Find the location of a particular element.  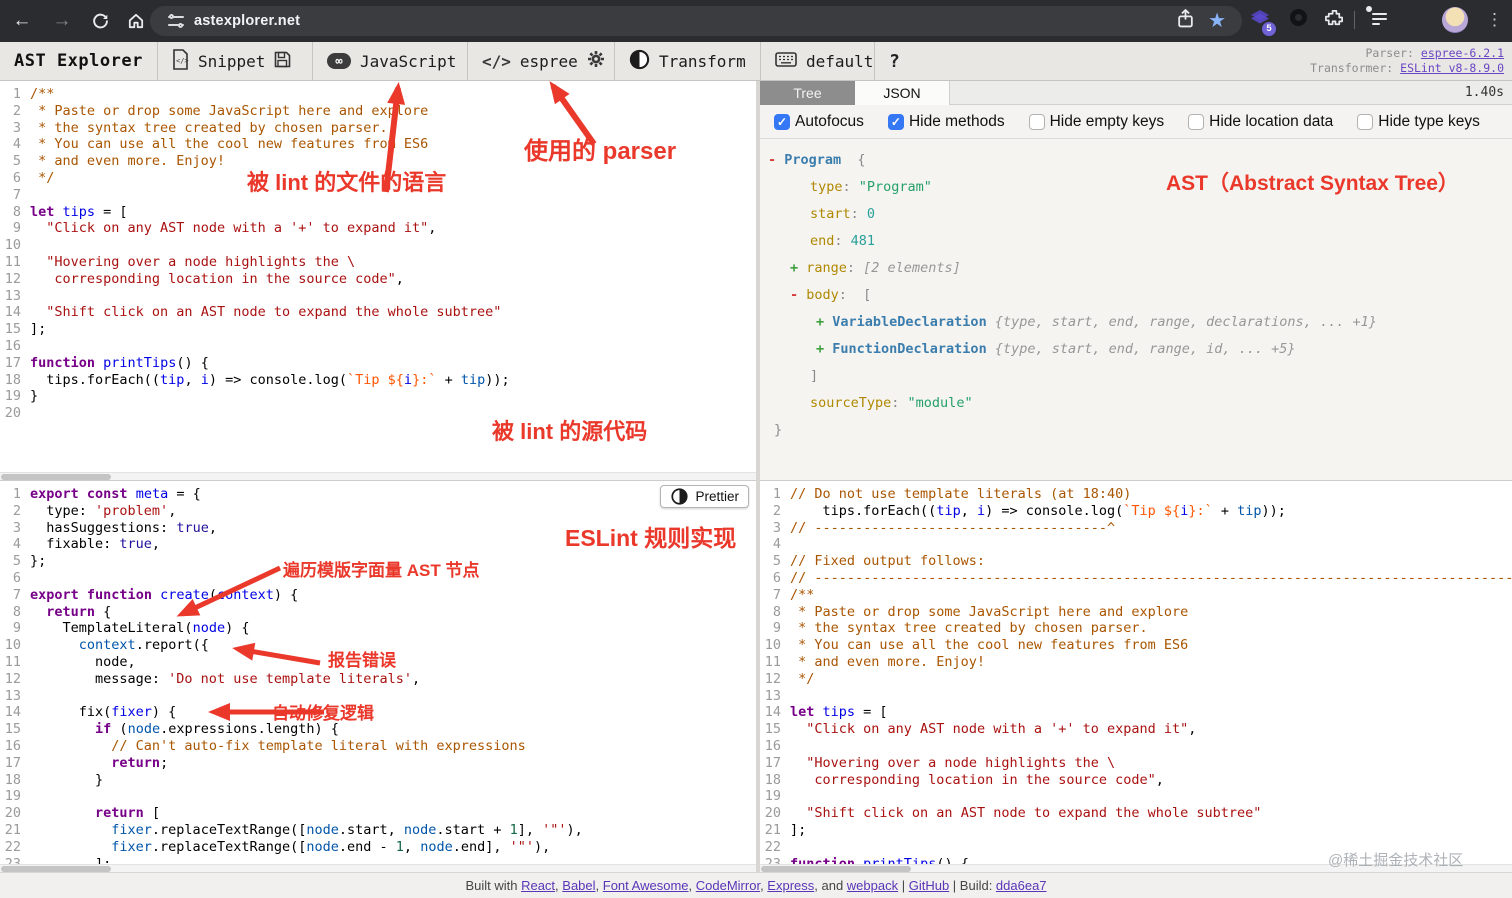

line-number: 14 is located at coordinates (772, 712).